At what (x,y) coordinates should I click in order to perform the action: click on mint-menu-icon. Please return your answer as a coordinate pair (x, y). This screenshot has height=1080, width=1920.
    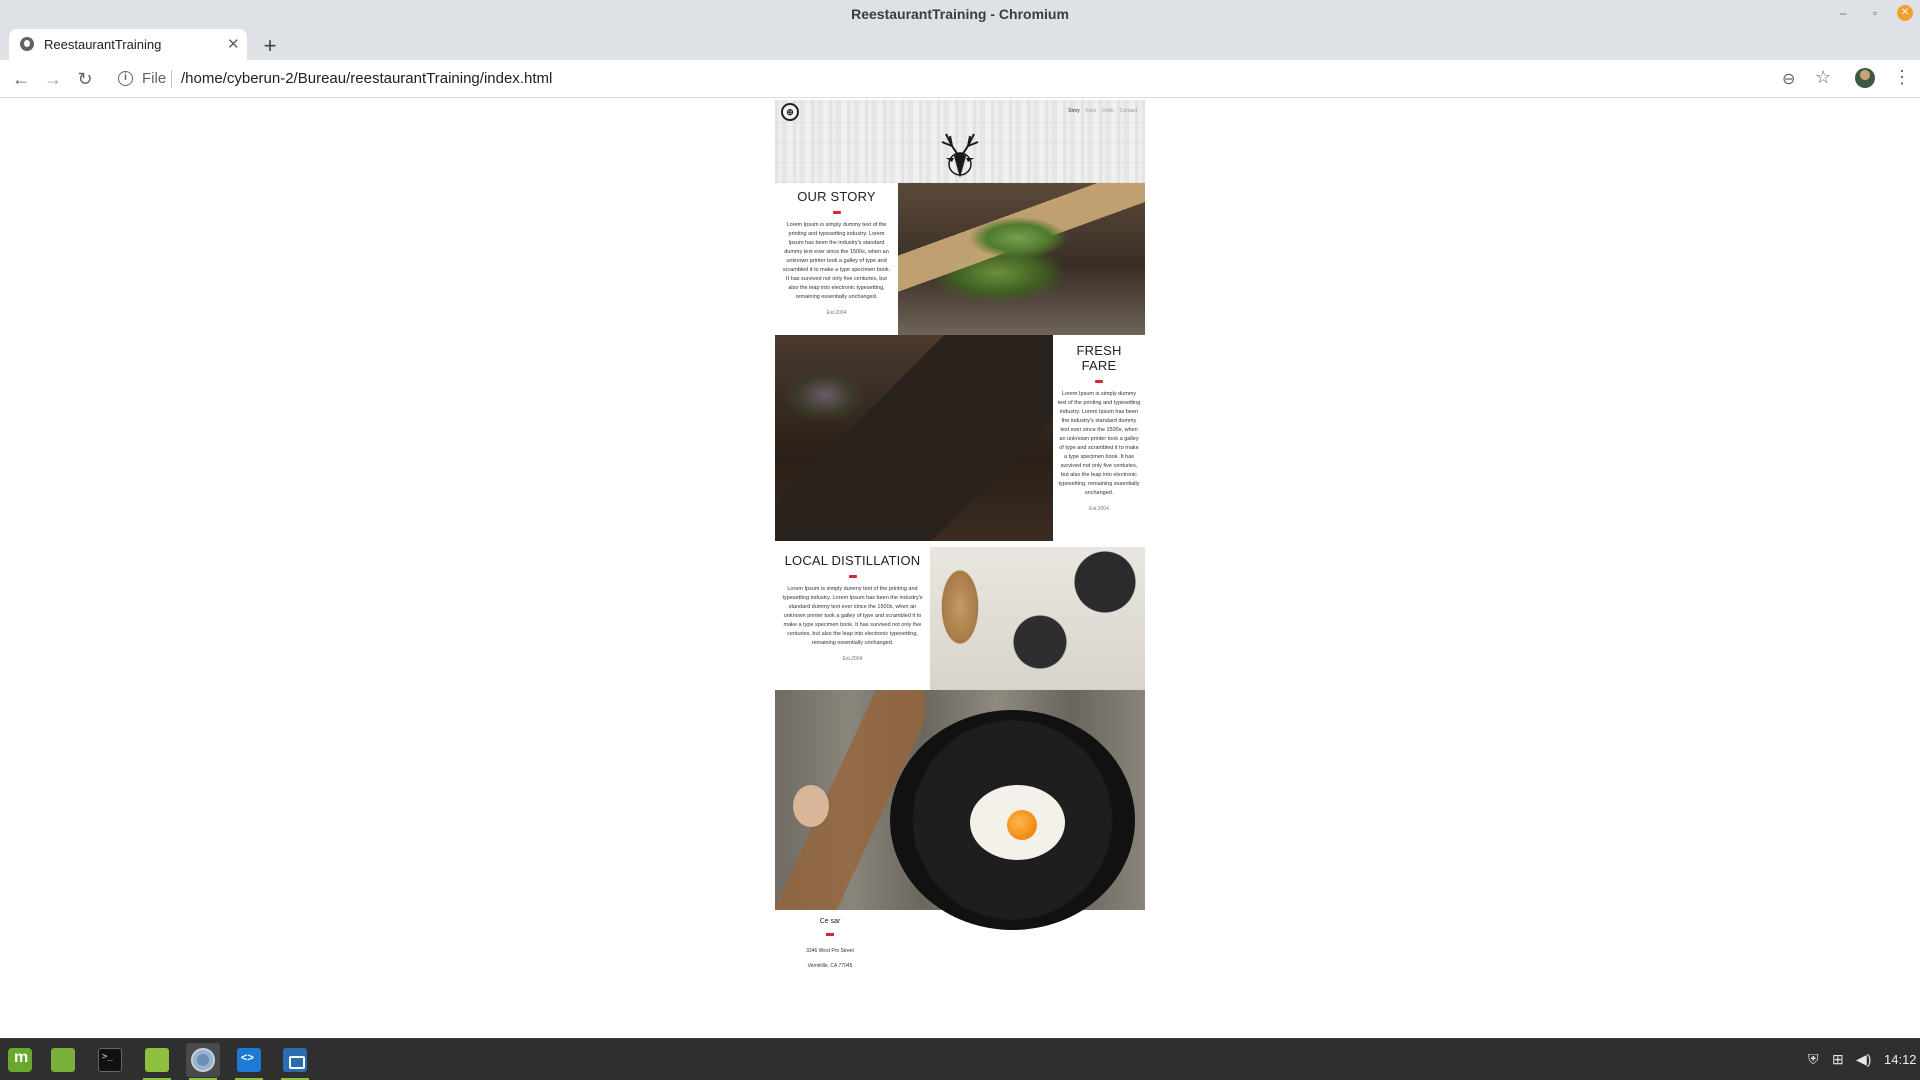
    Looking at the image, I should click on (20, 1060).